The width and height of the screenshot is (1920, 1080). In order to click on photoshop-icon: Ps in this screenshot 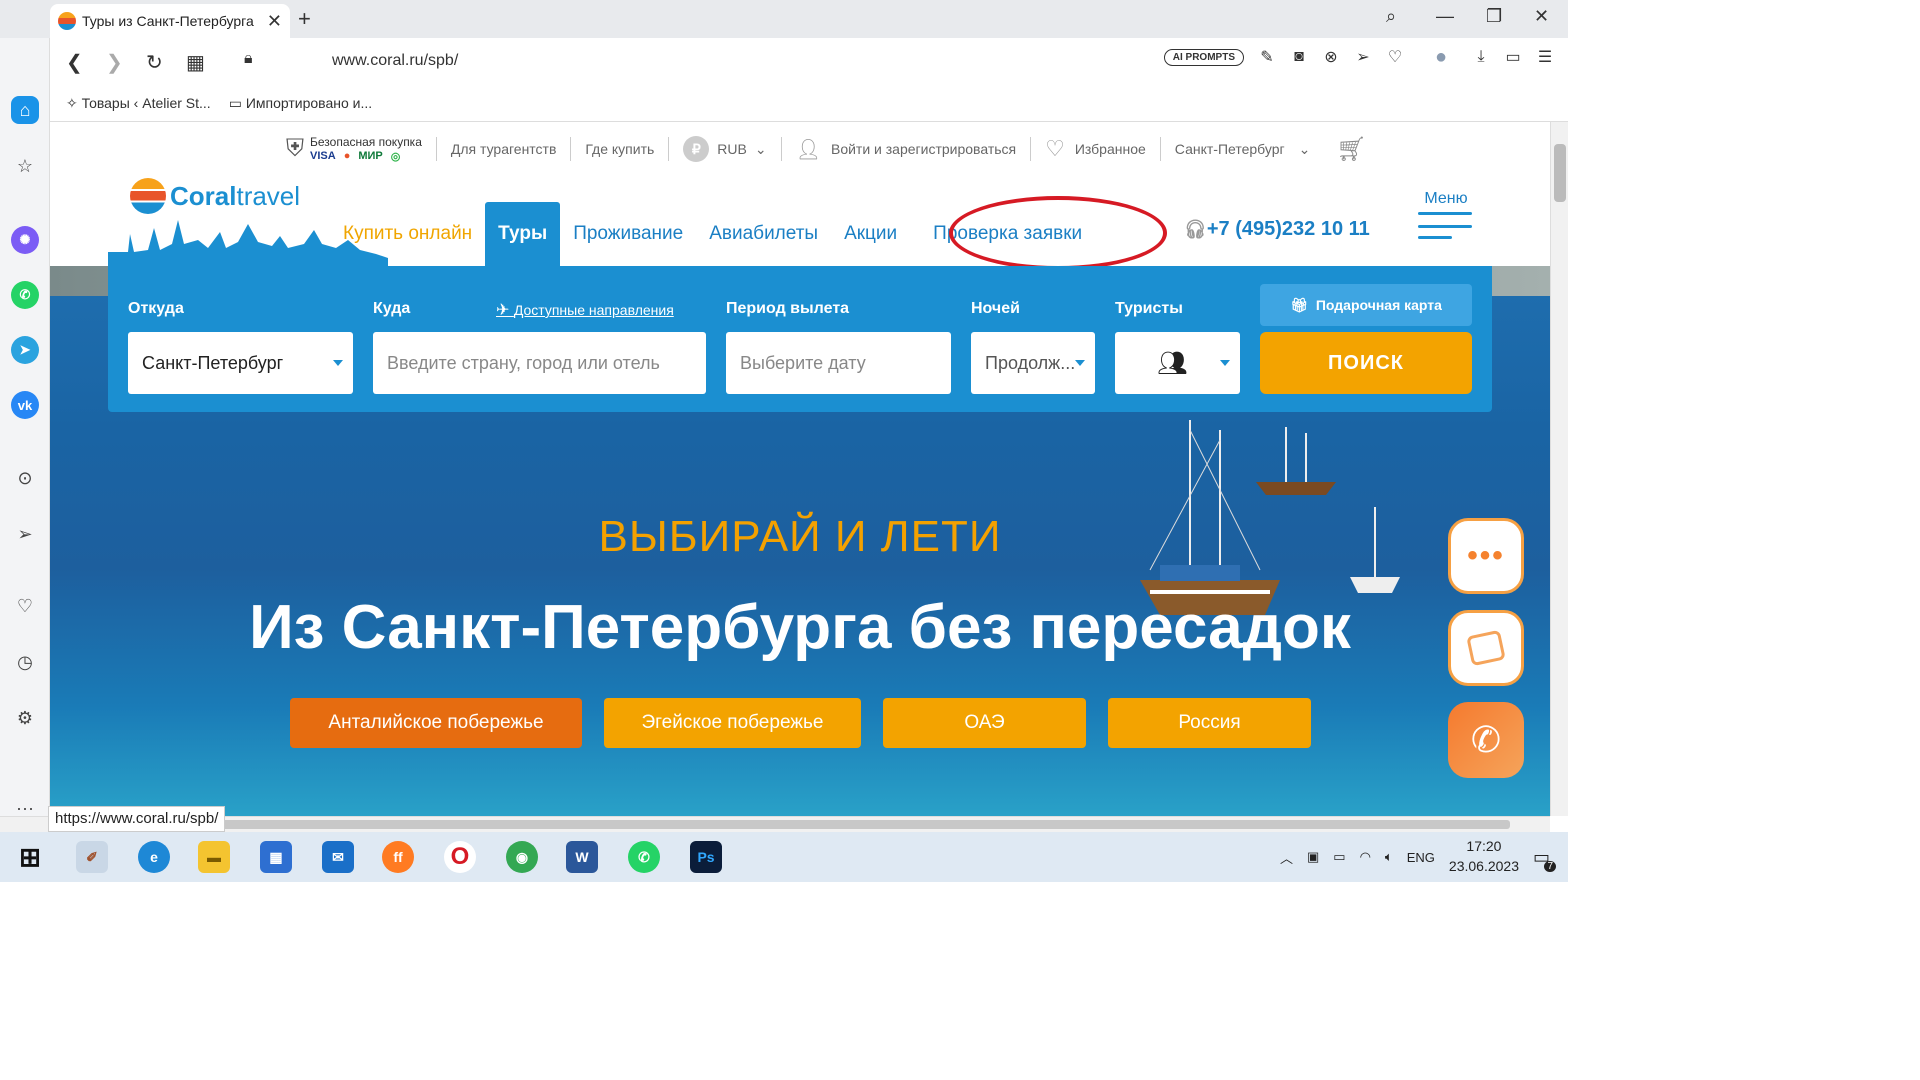, I will do `click(706, 857)`.